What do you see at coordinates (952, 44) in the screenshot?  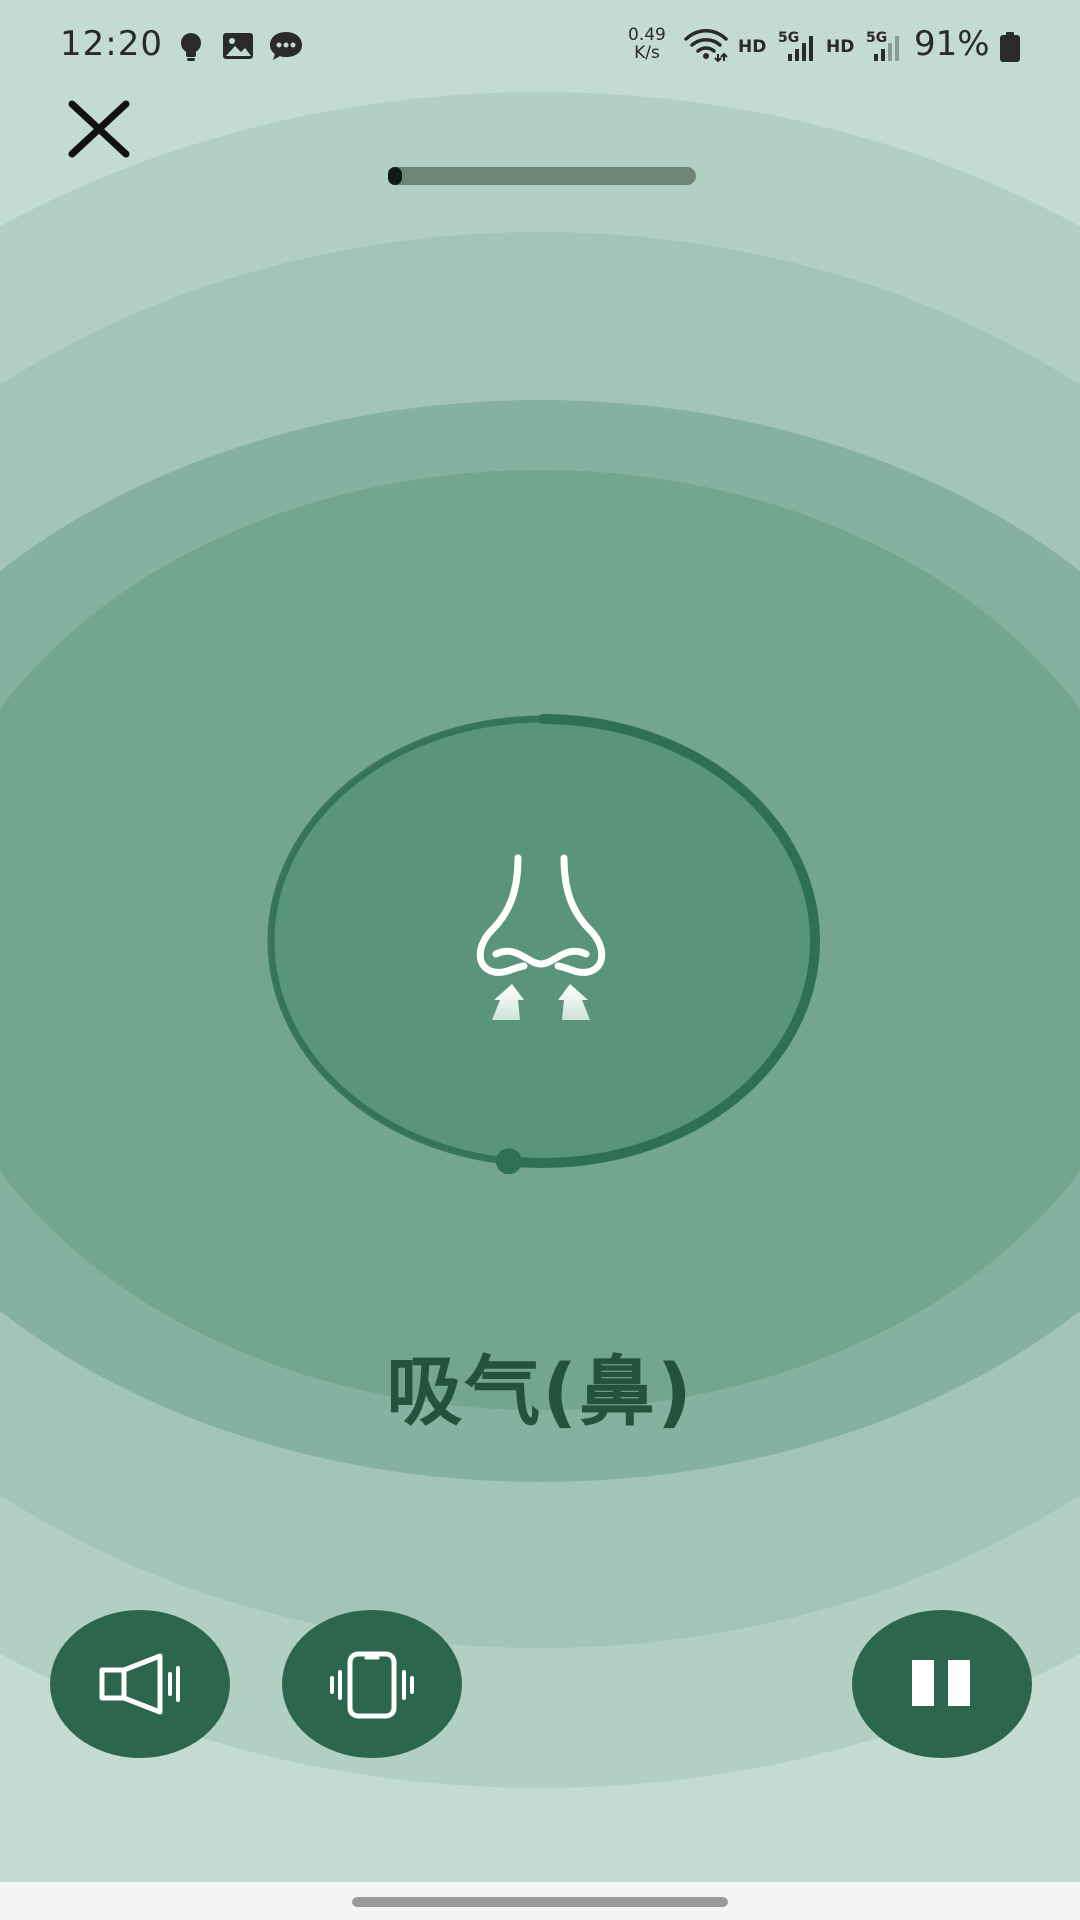 I see `battery-percent: 91%` at bounding box center [952, 44].